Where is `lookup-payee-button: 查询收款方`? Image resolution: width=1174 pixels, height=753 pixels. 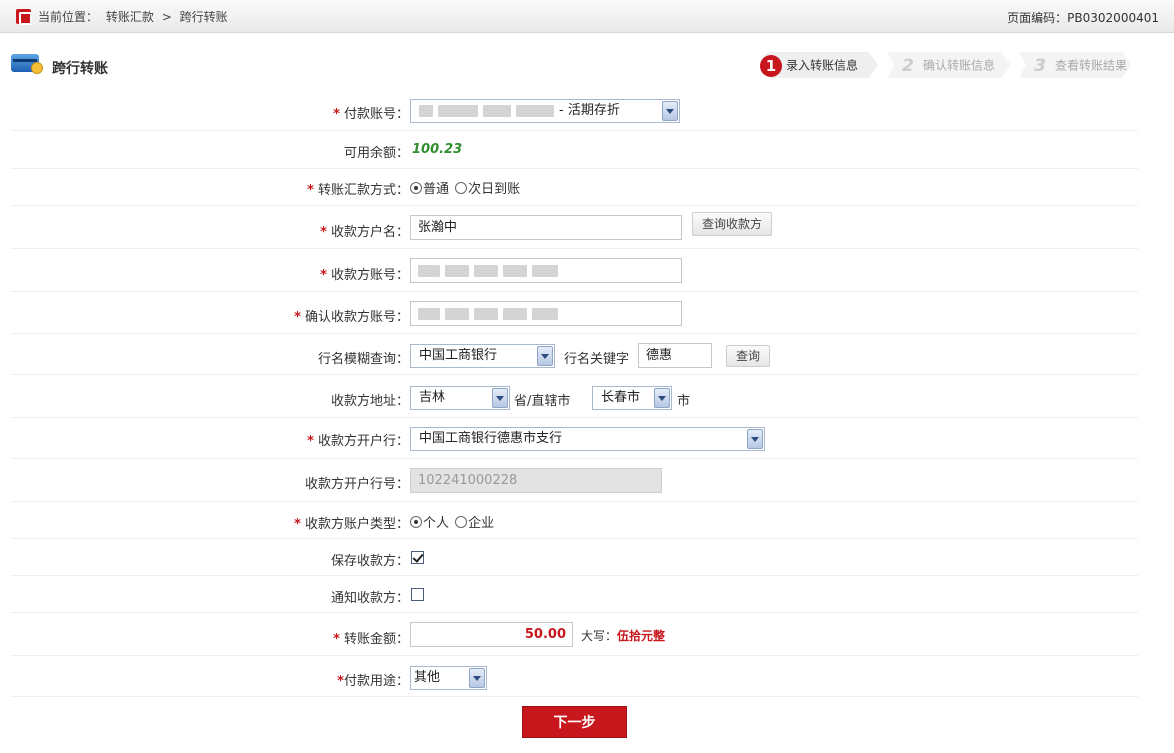 lookup-payee-button: 查询收款方 is located at coordinates (732, 224).